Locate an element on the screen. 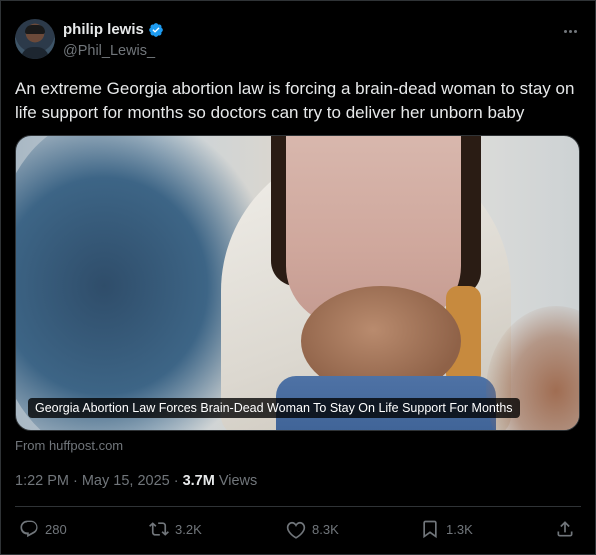 This screenshot has height=555, width=596. card-source: From huffpost.com is located at coordinates (69, 445).